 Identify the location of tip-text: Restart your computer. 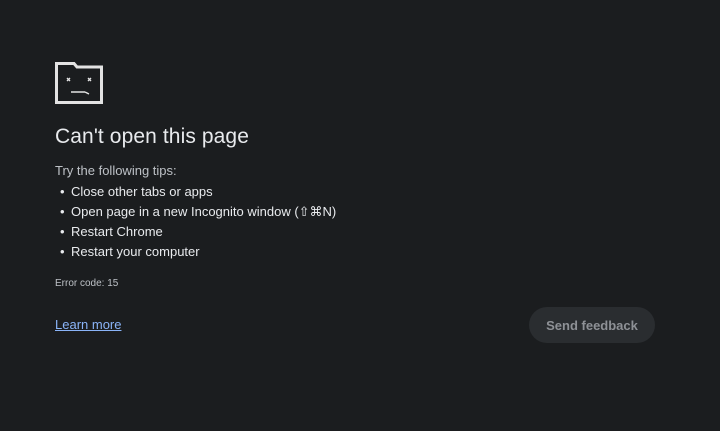
(135, 251).